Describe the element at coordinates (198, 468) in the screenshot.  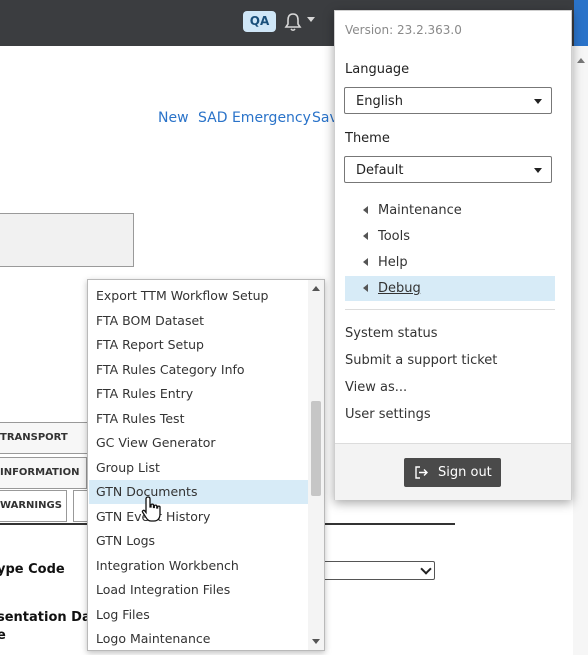
I see `dropdown-item: Group List` at that location.